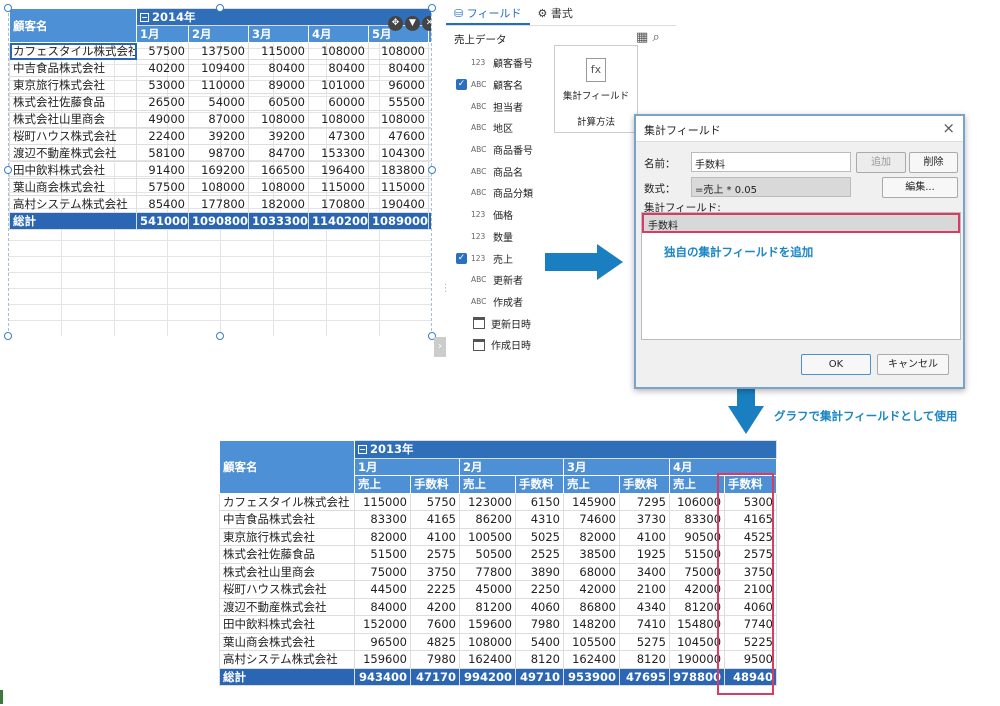 The width and height of the screenshot is (1000, 706). Describe the element at coordinates (162, 153) in the screenshot. I see `value-cell: 58100` at that location.